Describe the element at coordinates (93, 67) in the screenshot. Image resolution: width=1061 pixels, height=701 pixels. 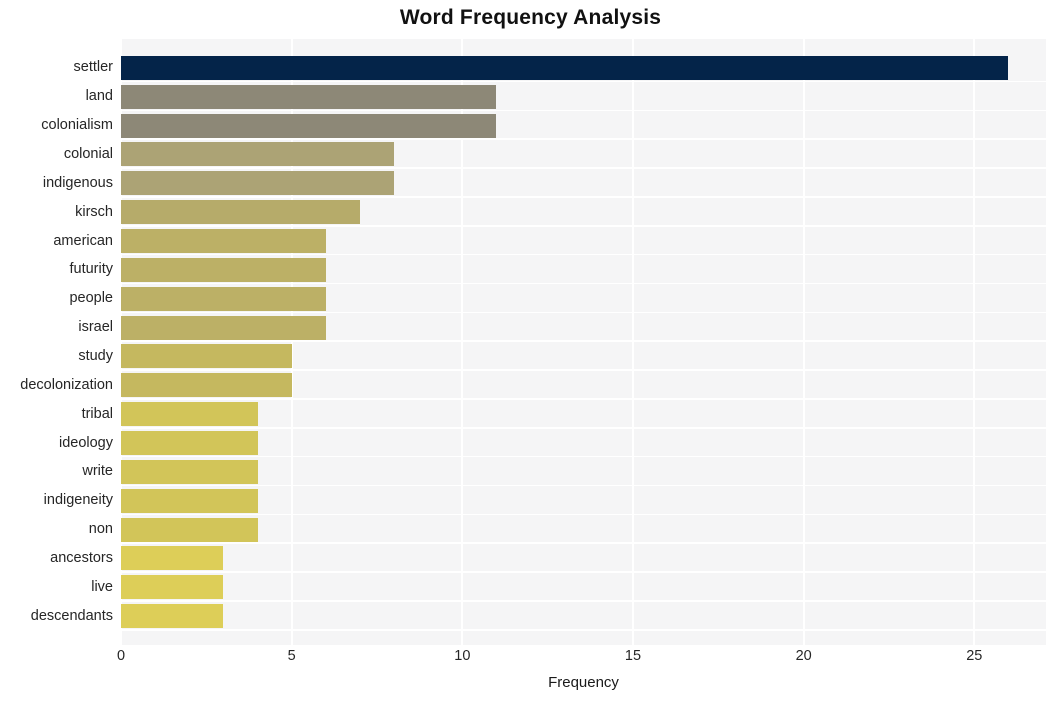
I see `y-tick-label-settler: settler` at that location.